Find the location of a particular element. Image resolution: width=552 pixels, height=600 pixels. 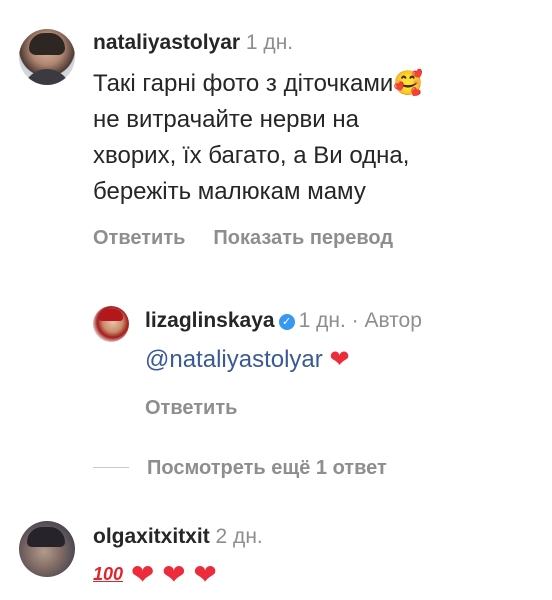

hundred-points-icon: 100 is located at coordinates (108, 574).